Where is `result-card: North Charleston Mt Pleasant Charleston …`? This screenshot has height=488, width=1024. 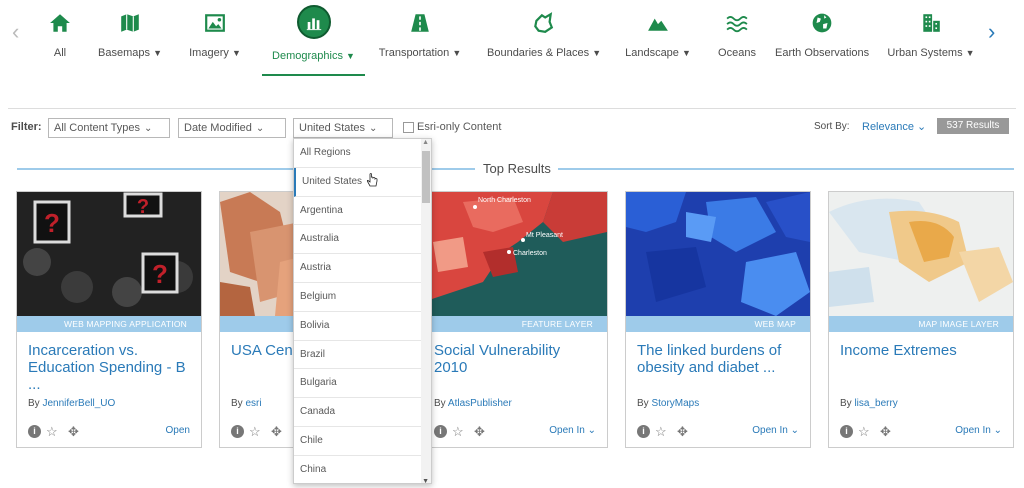
result-card: North Charleston Mt Pleasant Charleston … is located at coordinates (515, 319).